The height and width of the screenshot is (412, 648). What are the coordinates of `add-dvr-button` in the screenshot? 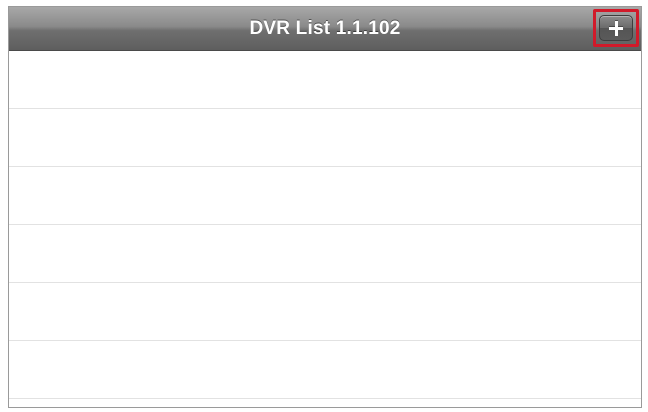 It's located at (616, 28).